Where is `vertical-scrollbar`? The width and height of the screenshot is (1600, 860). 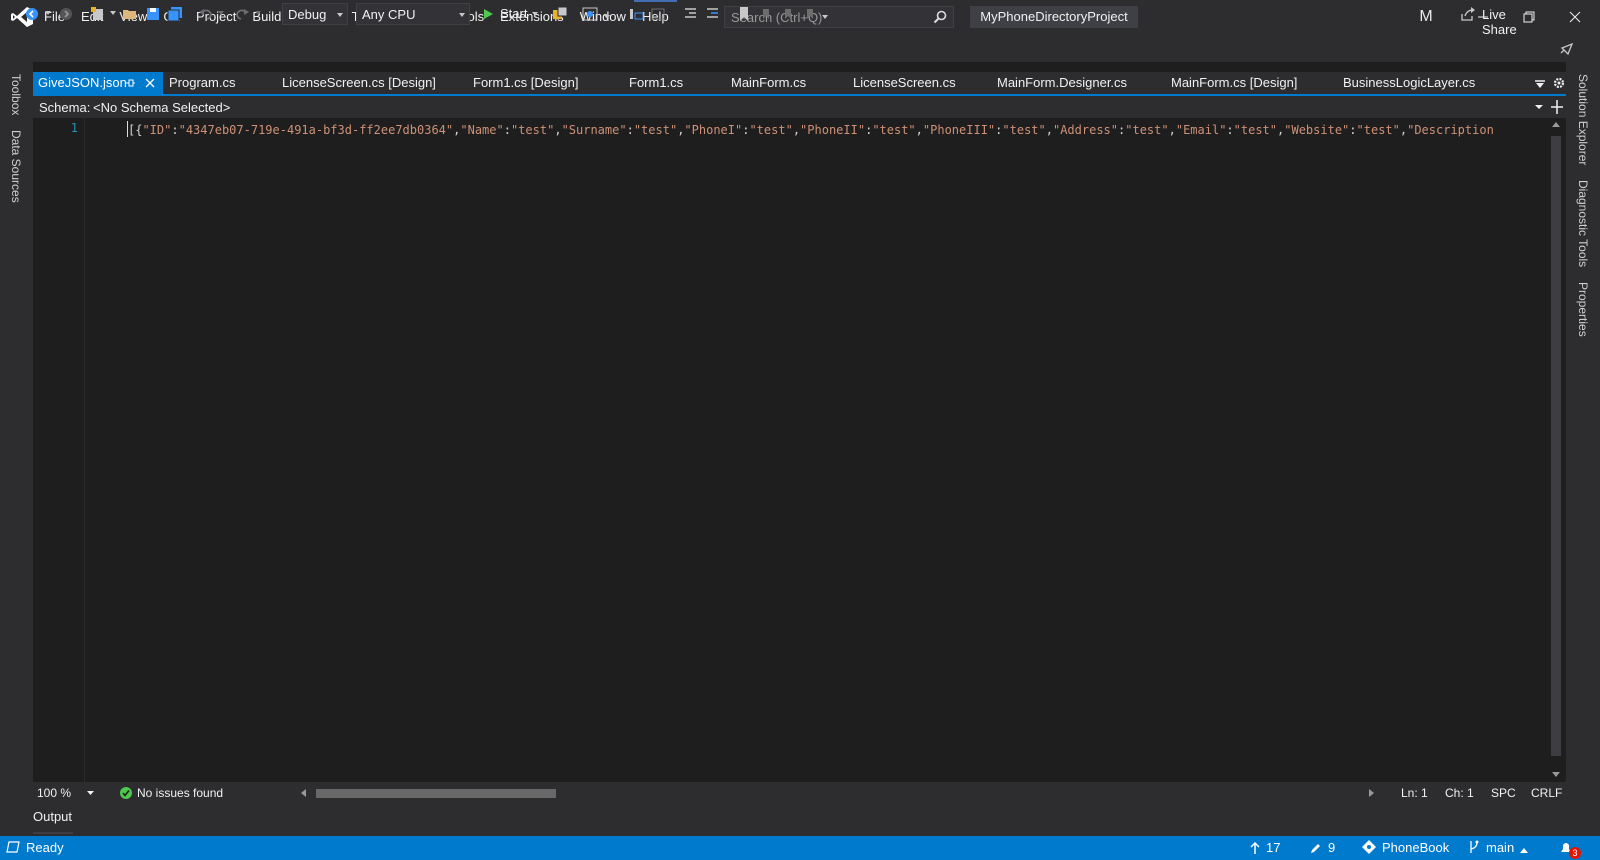
vertical-scrollbar is located at coordinates (1557, 450).